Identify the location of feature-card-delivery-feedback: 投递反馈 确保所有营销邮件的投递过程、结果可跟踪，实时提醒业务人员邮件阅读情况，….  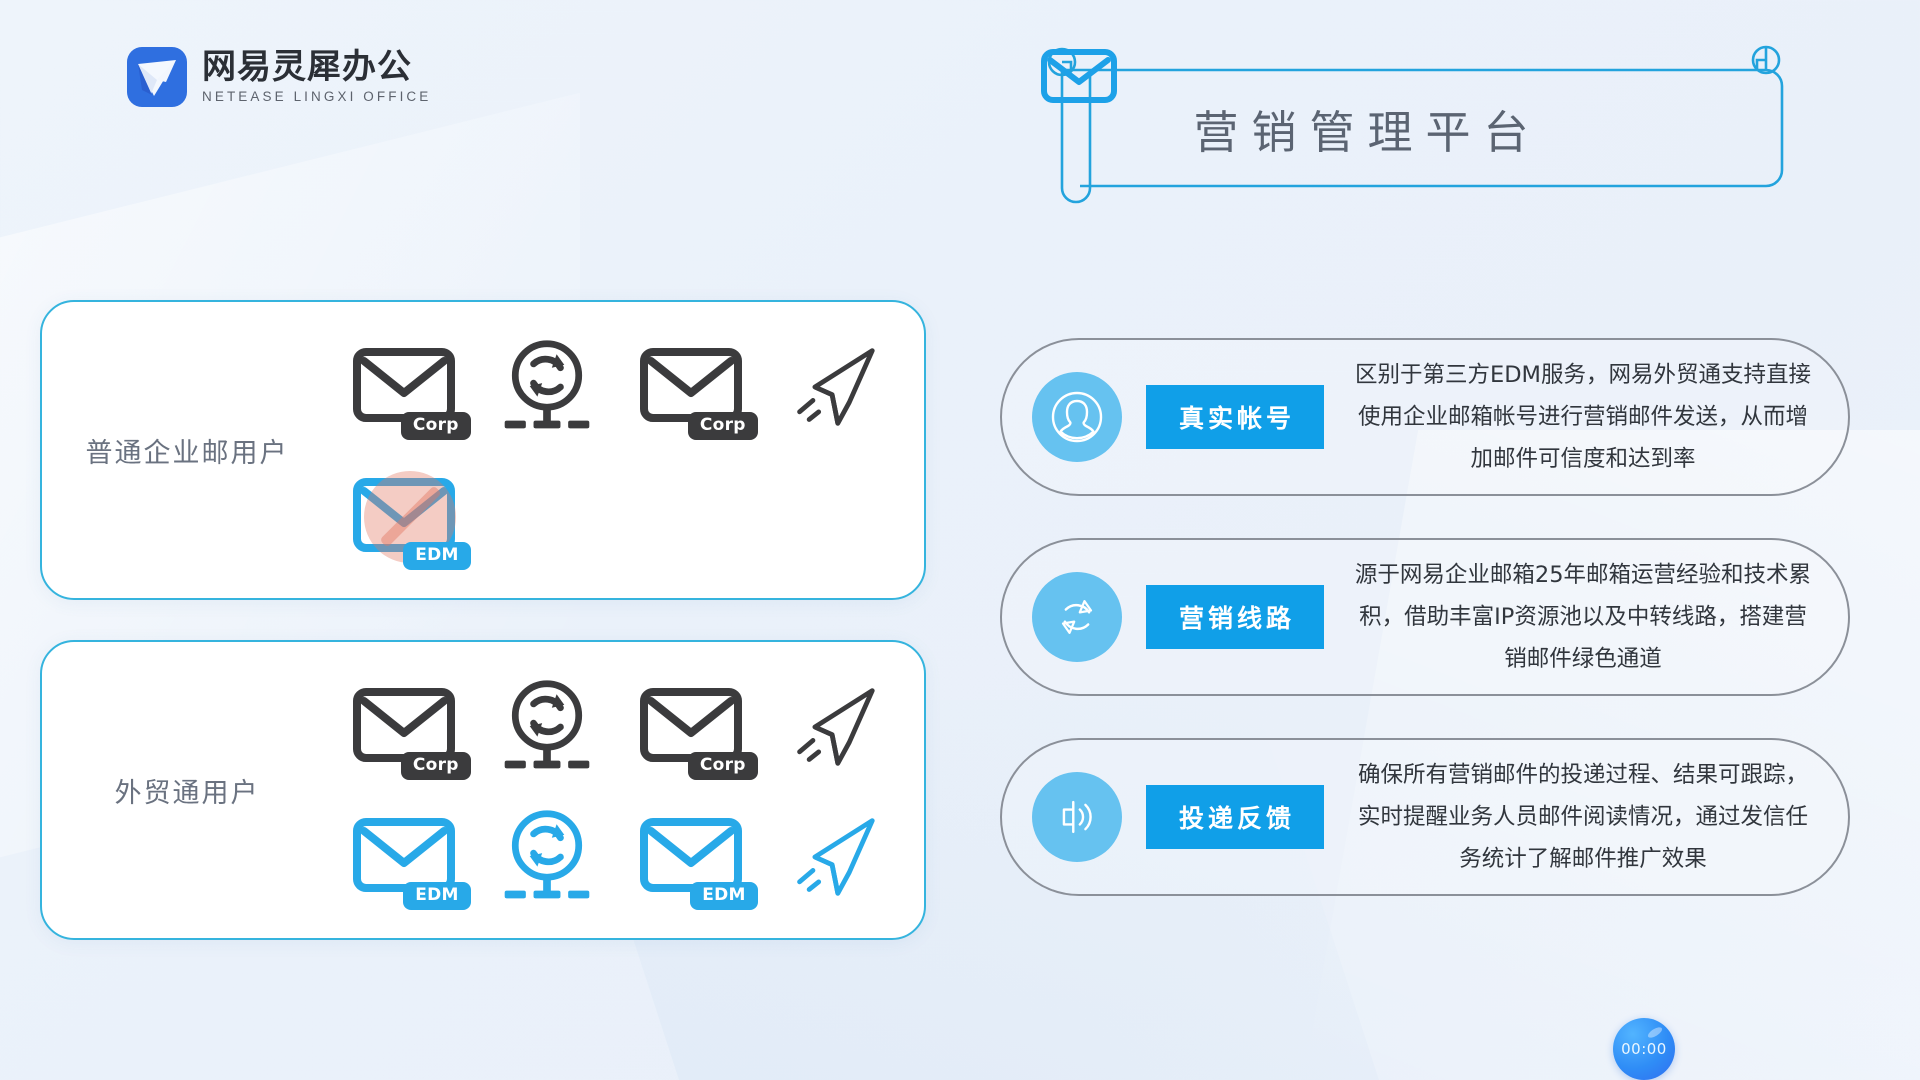
(1425, 817).